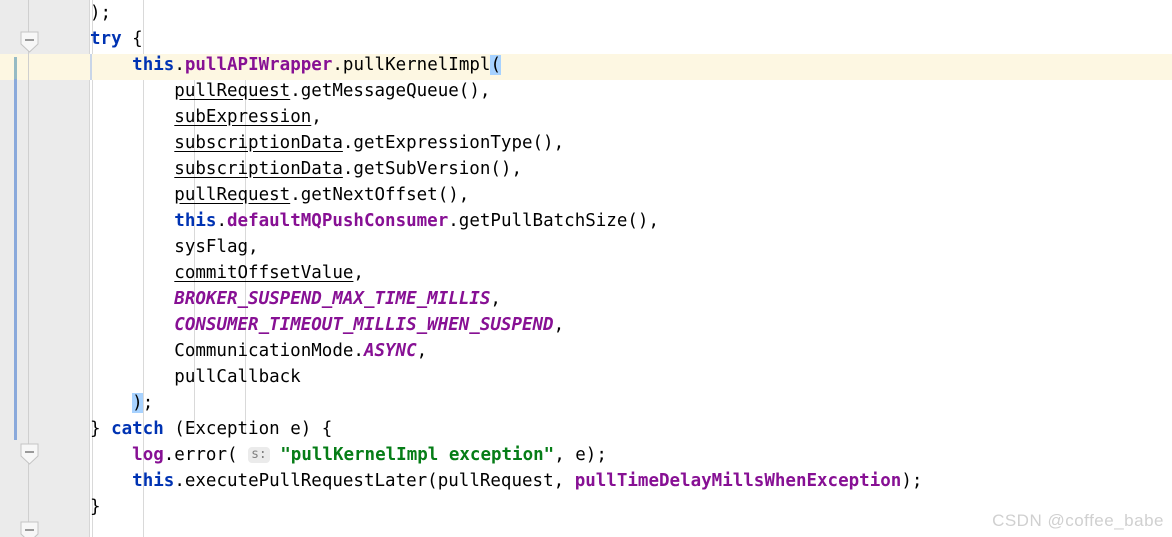 This screenshot has height=537, width=1172. I want to click on code-token: .getMessageQueue(),, so click(390, 91).